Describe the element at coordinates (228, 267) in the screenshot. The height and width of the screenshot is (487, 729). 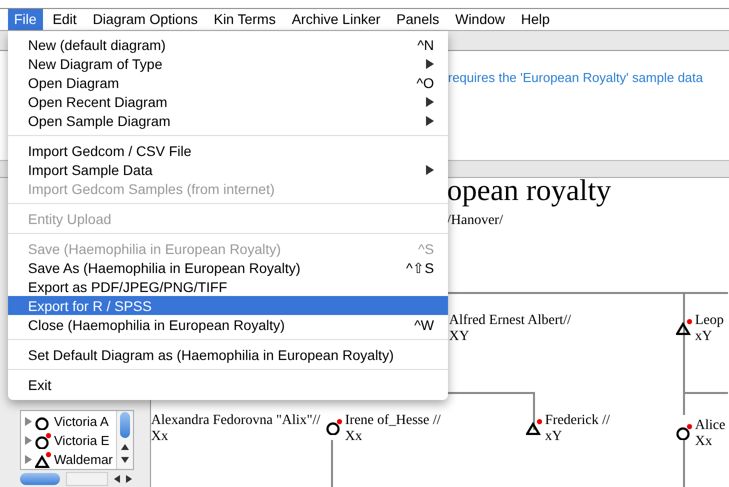
I see `menu-item: Save As (Haemophilia in European Royalty) ^⇧S` at that location.